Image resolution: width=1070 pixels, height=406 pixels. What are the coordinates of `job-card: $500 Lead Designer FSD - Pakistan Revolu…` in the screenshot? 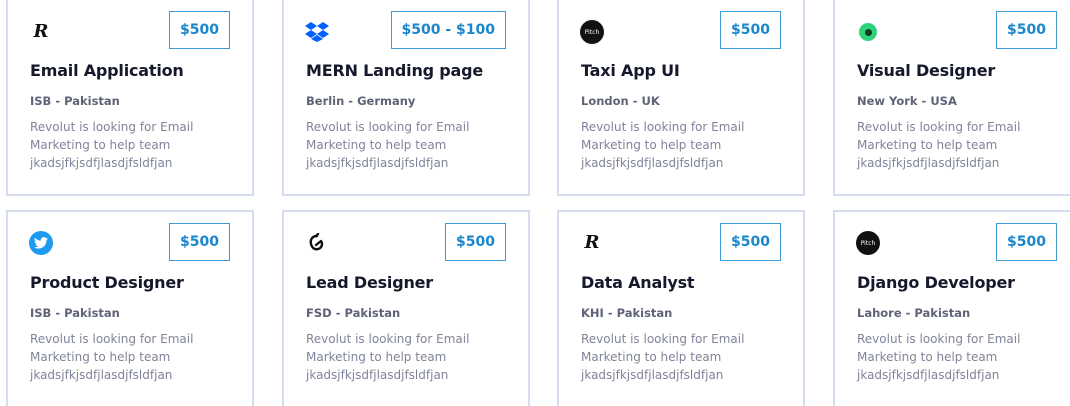 It's located at (406, 308).